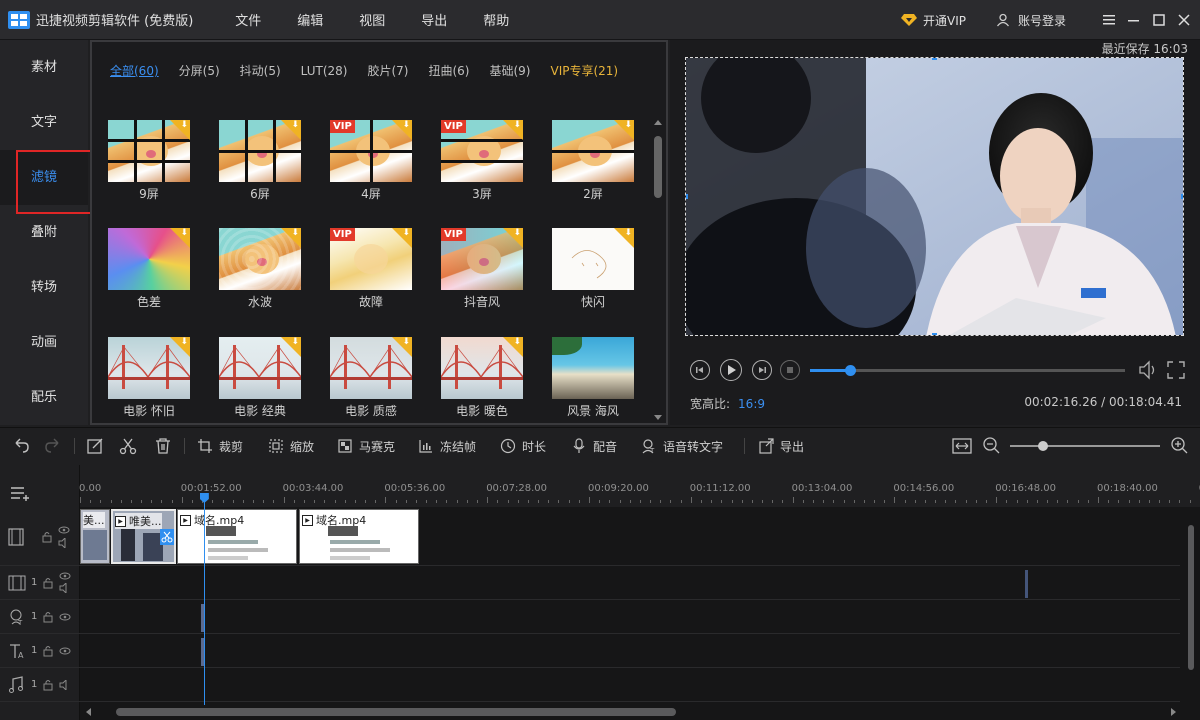 The height and width of the screenshot is (720, 1200). Describe the element at coordinates (396, 712) in the screenshot. I see `timeline-horizontal-scrollbar-thumb` at that location.